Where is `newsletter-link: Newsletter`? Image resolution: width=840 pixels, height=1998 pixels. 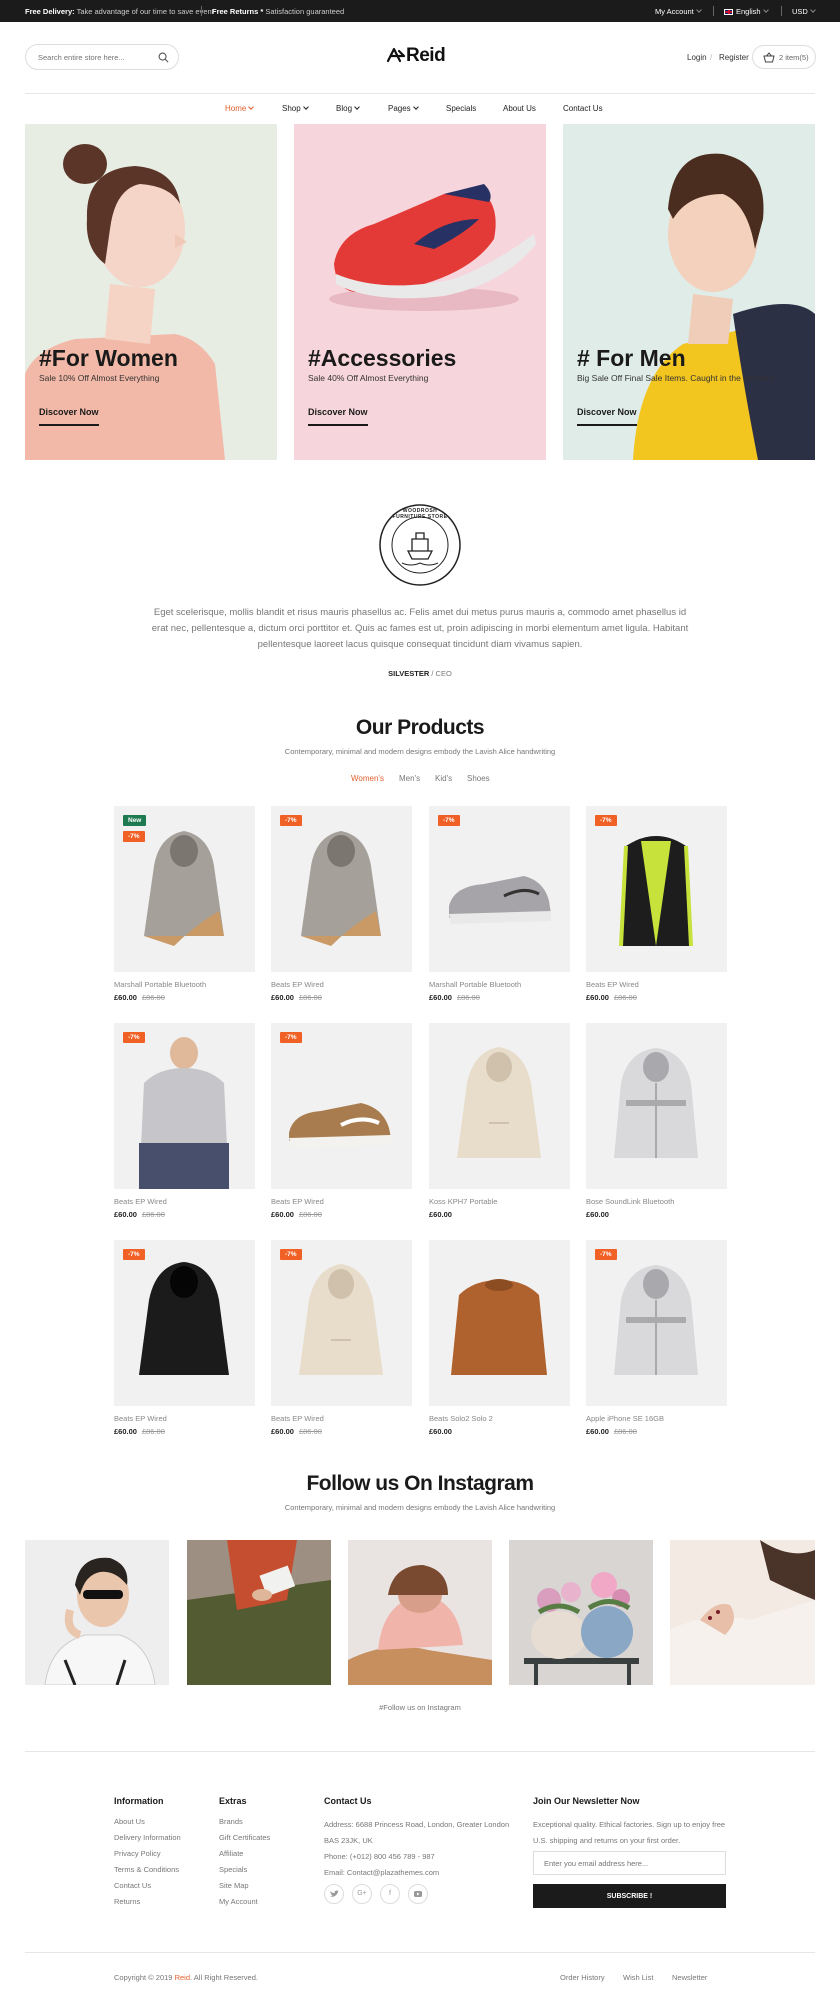
newsletter-link: Newsletter is located at coordinates (689, 1977).